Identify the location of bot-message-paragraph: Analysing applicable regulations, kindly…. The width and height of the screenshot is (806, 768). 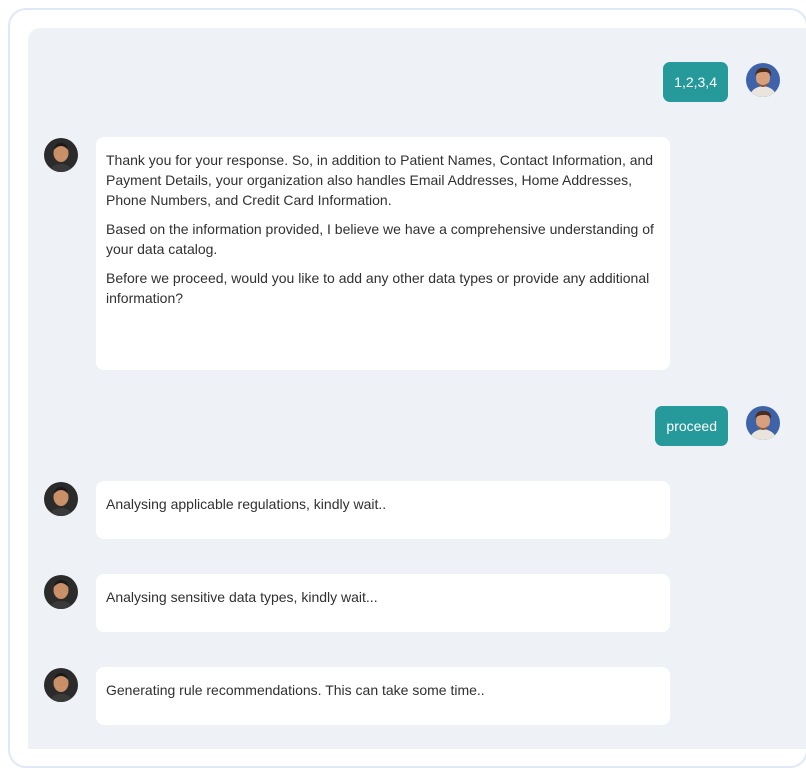
(246, 504).